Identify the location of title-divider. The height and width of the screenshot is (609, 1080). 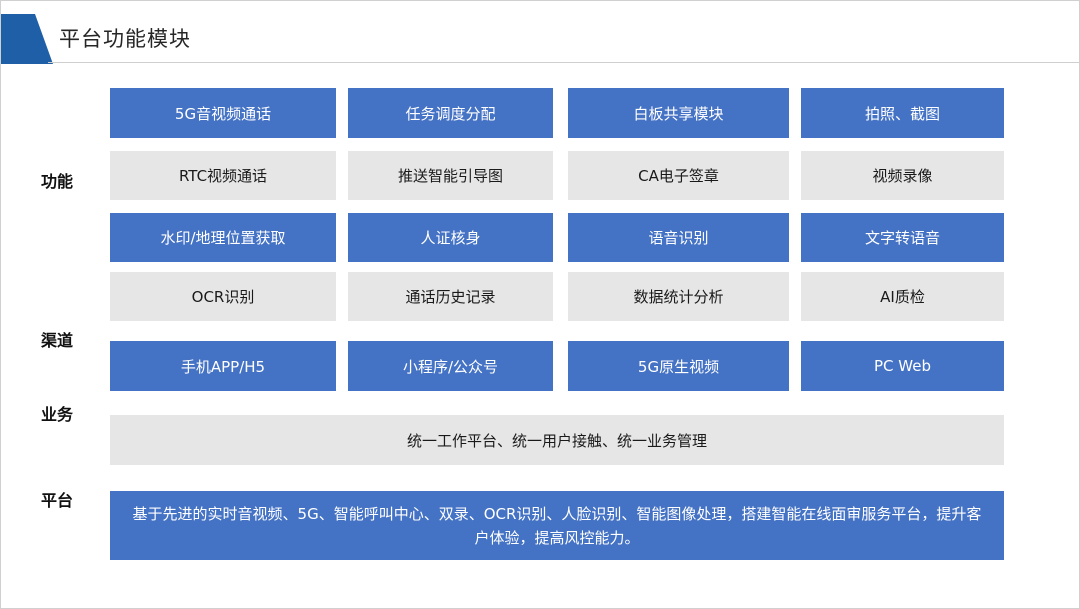
(563, 62).